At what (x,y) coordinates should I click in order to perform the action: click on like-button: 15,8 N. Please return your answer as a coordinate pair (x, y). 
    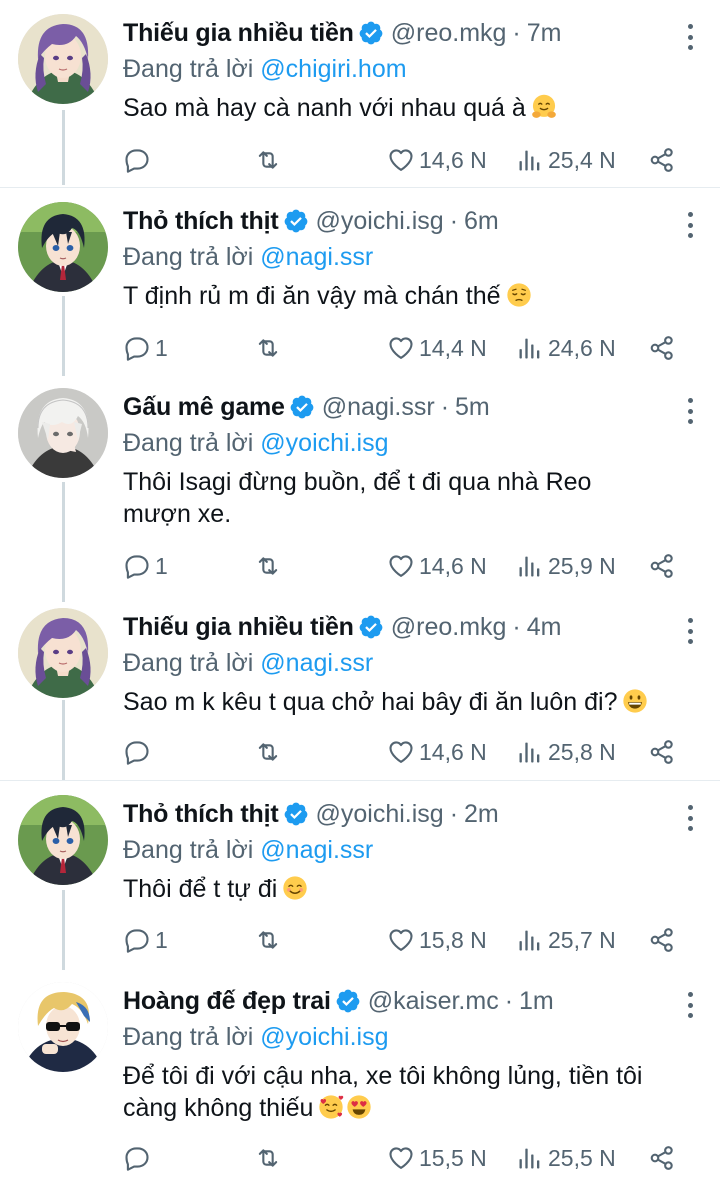
    Looking at the image, I should click on (437, 940).